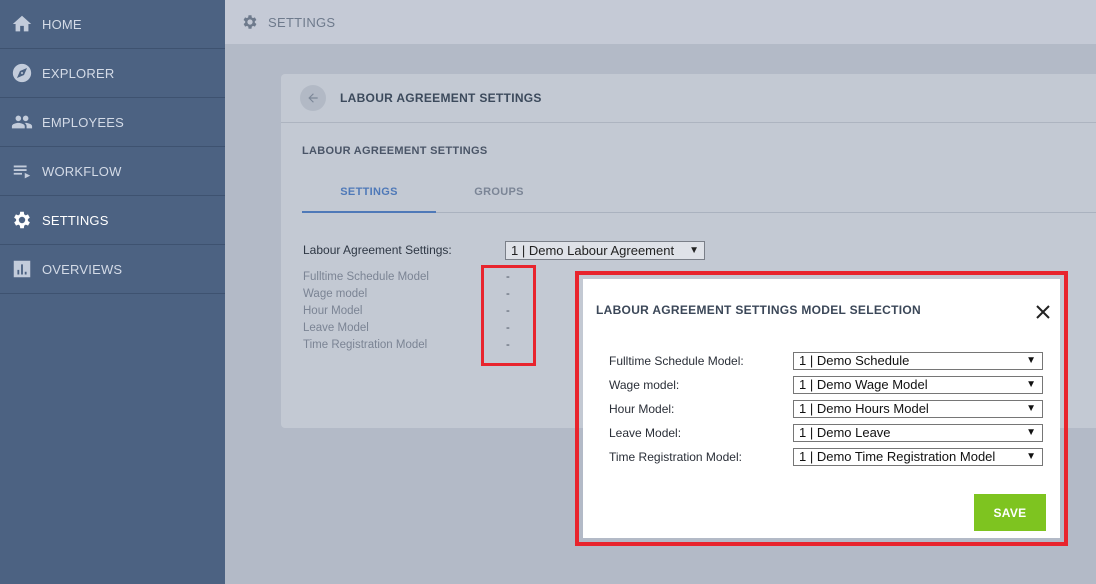  I want to click on top-bar: SETTINGS, so click(660, 22).